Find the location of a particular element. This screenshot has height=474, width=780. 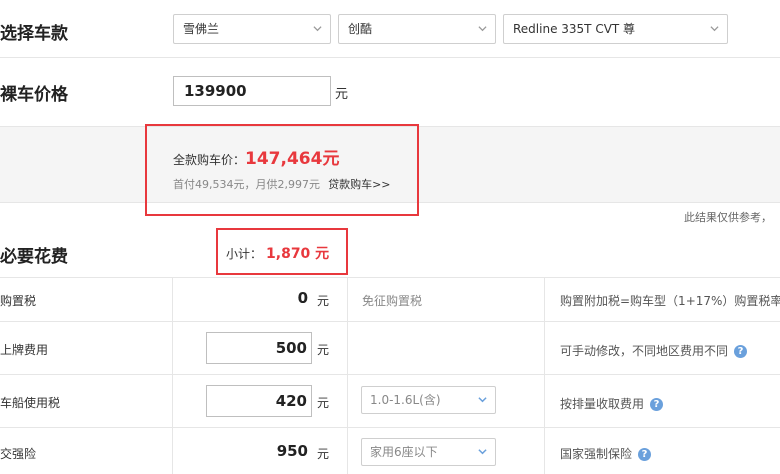

purchase-tax-exempt: 免征购置税 is located at coordinates (392, 301).